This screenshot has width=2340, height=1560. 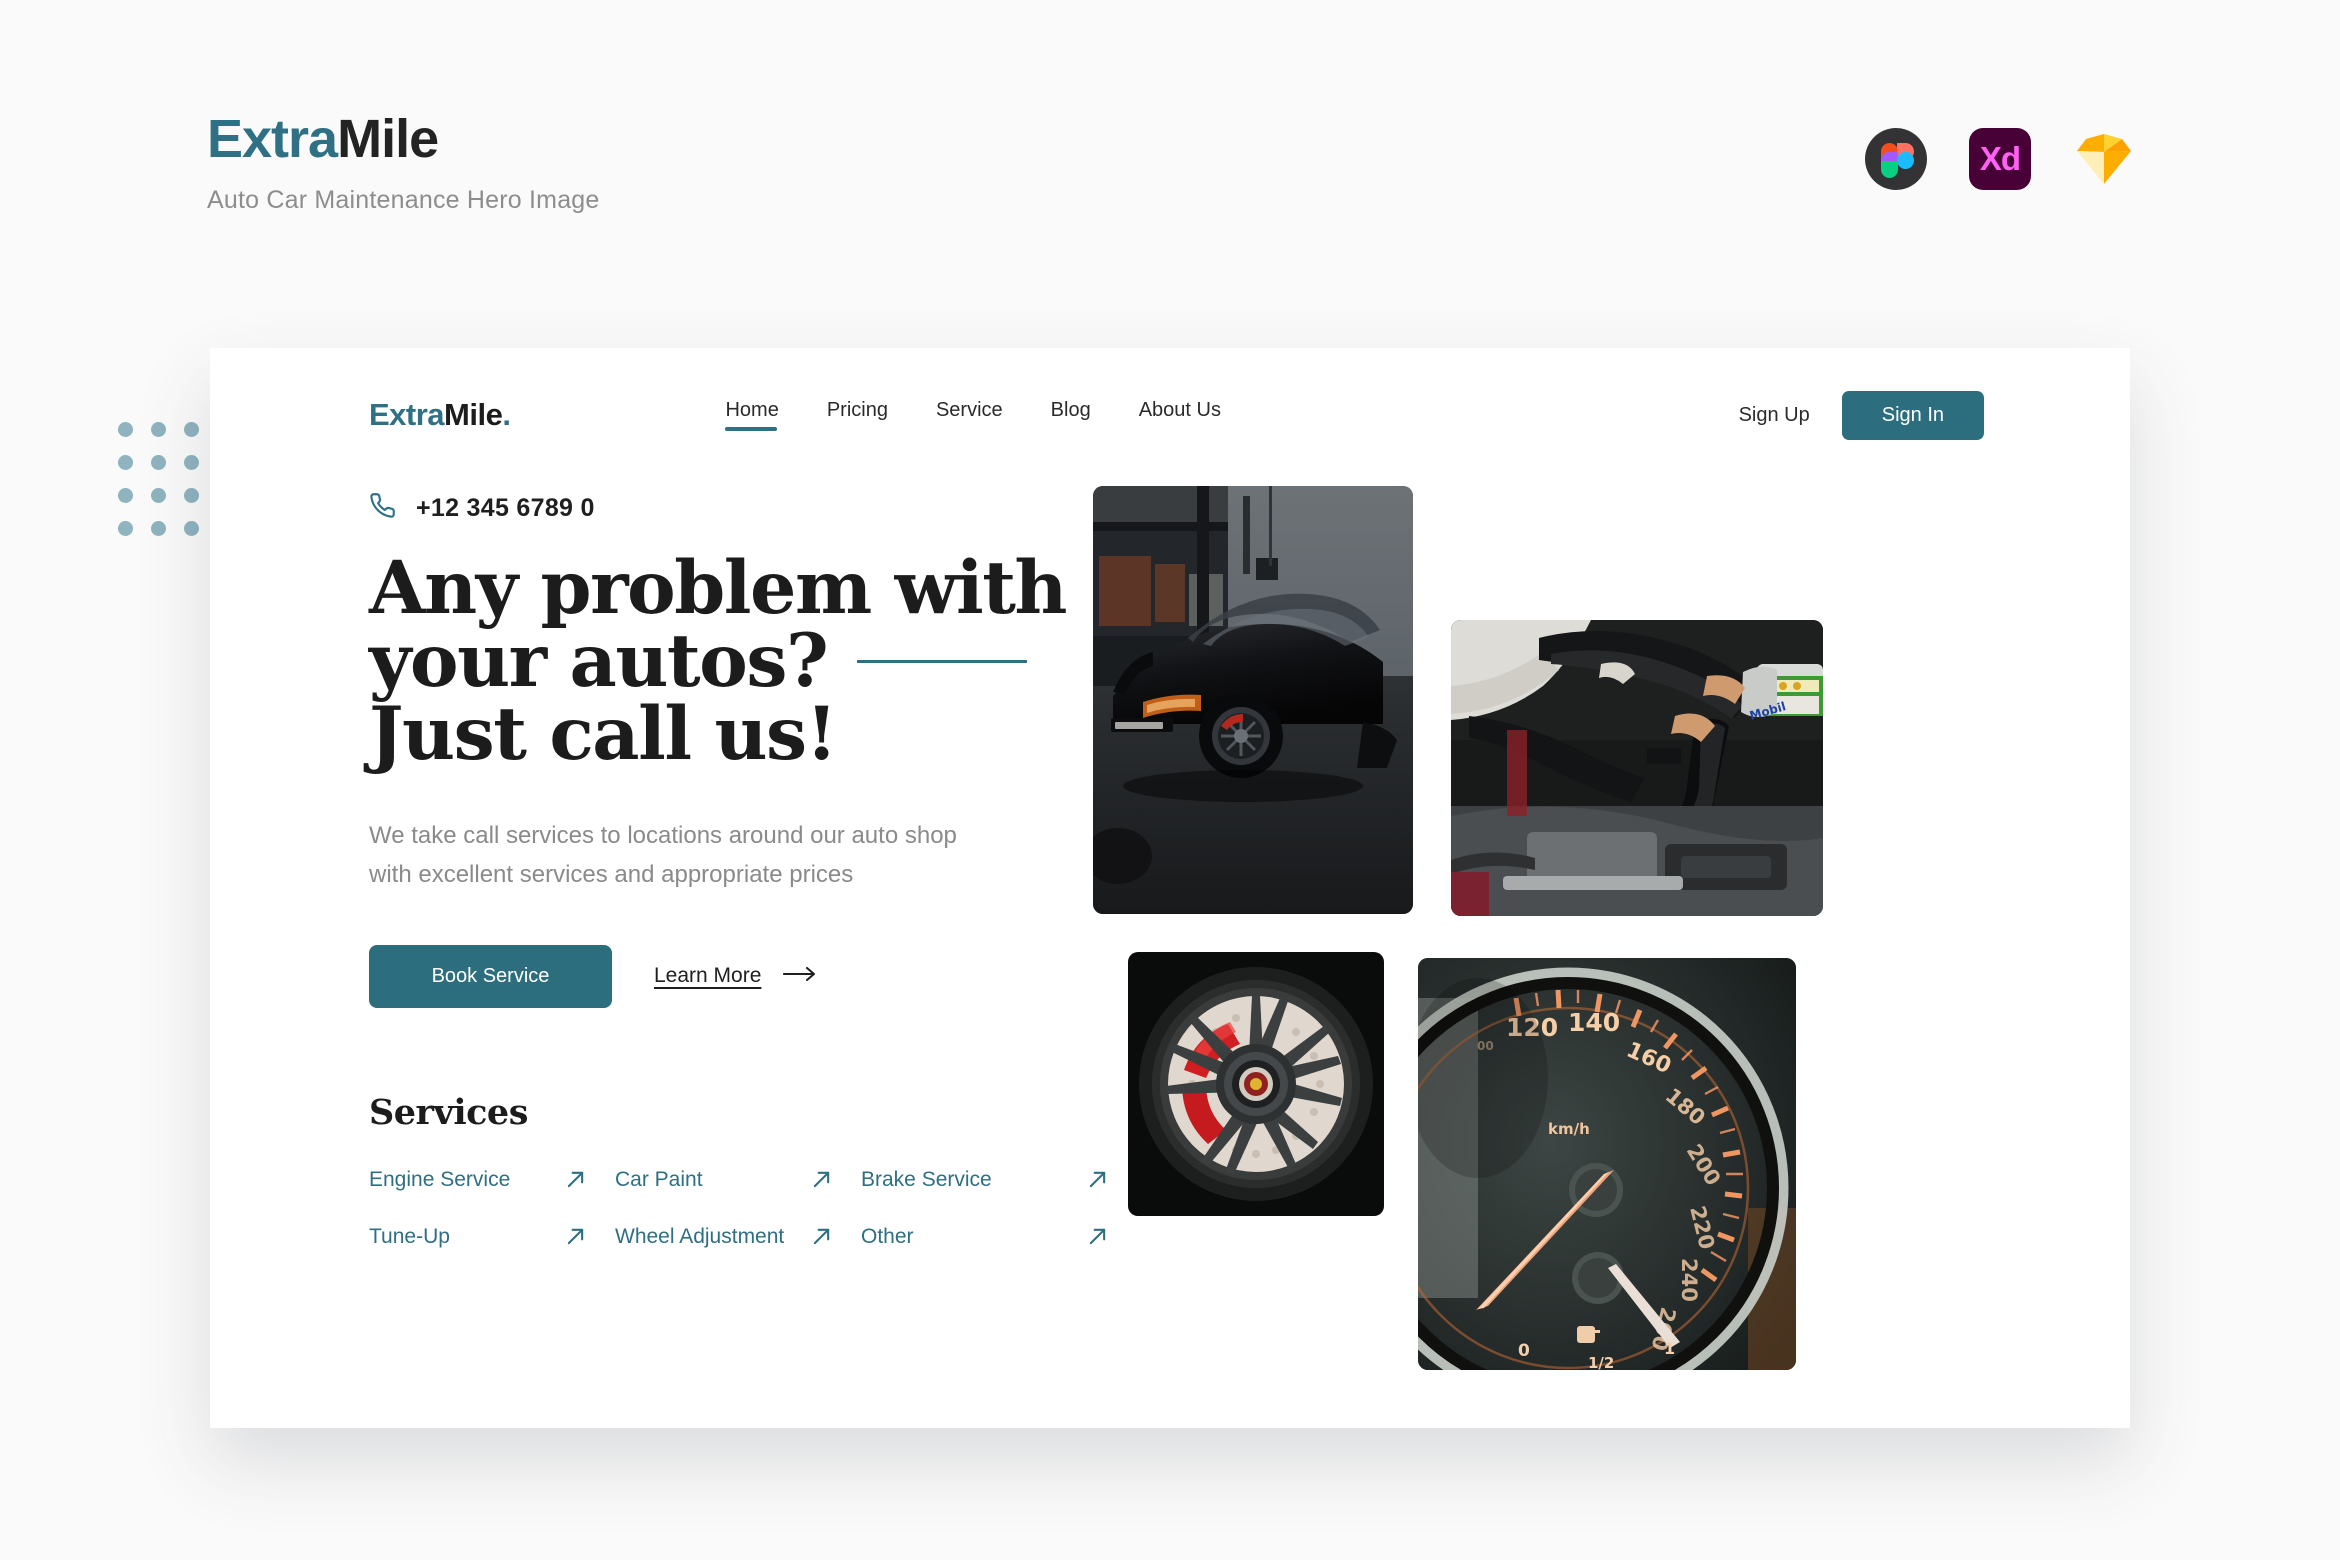 I want to click on hero-cta-row: Book Service Learn More, so click(x=749, y=976).